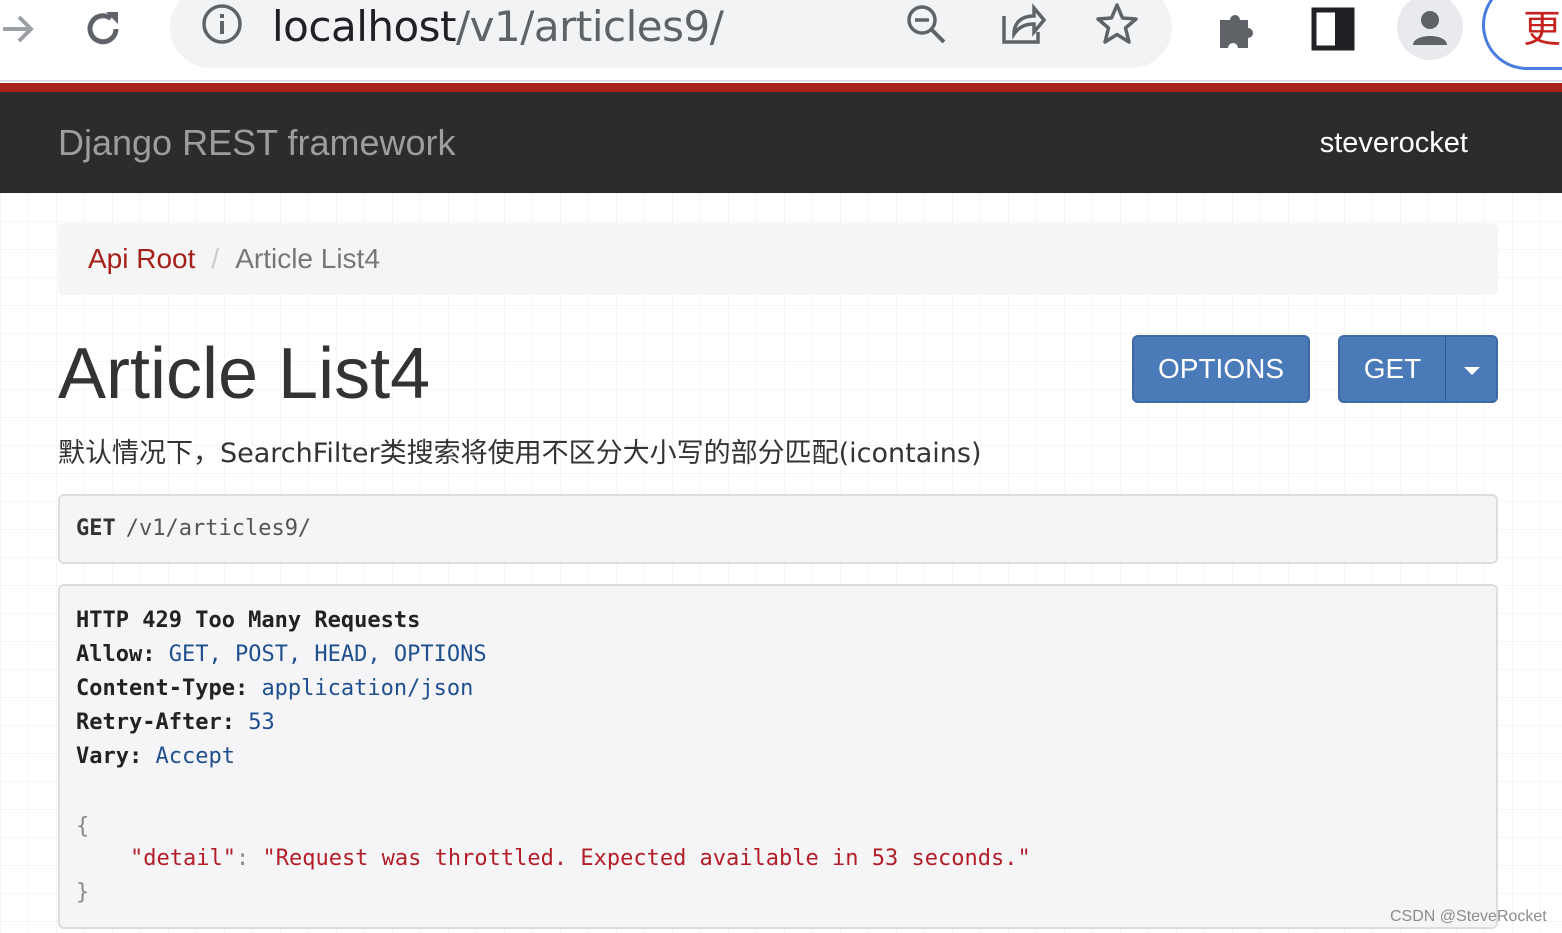 The height and width of the screenshot is (933, 1562). I want to click on page-title: Article List4, so click(244, 374).